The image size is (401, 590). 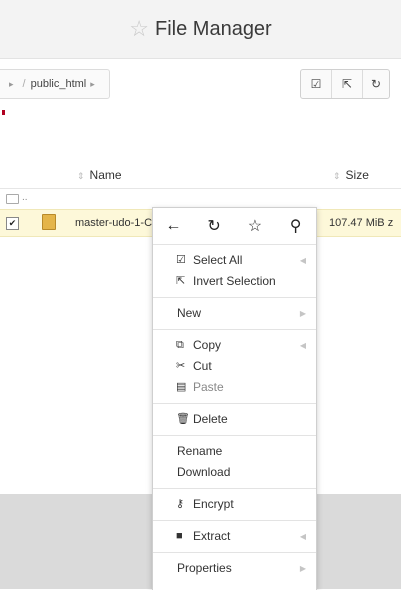 I want to click on menu-item-delete: 🗑 Delete, so click(x=234, y=419).